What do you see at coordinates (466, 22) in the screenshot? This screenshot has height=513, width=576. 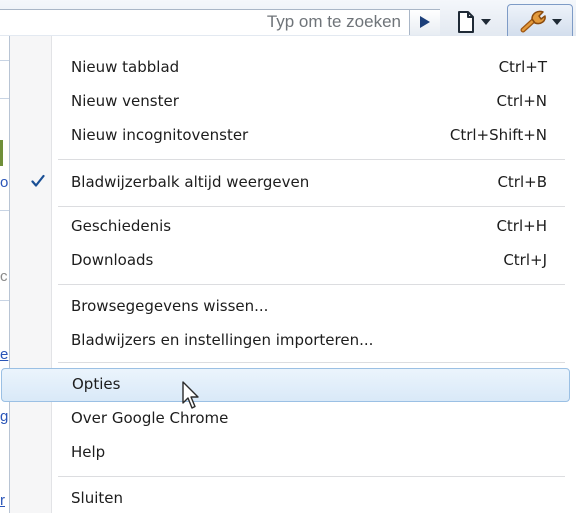 I see `page-document-icon` at bounding box center [466, 22].